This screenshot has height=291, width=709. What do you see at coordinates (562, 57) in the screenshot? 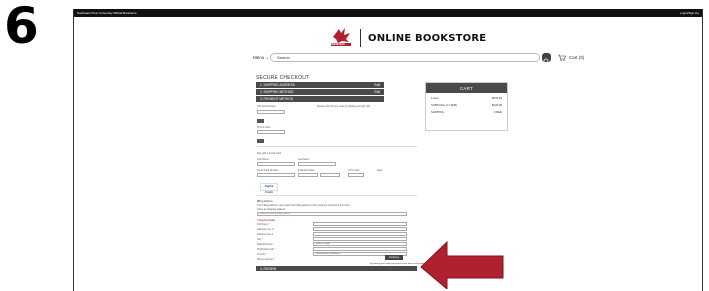
I see `cart-icon` at bounding box center [562, 57].